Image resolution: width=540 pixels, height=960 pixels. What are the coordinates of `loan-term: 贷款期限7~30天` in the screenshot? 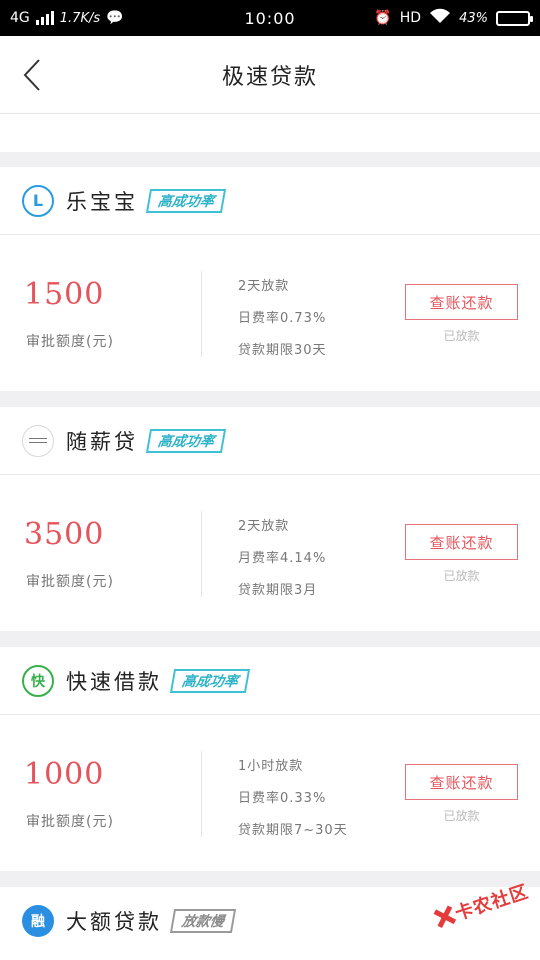 It's located at (293, 830).